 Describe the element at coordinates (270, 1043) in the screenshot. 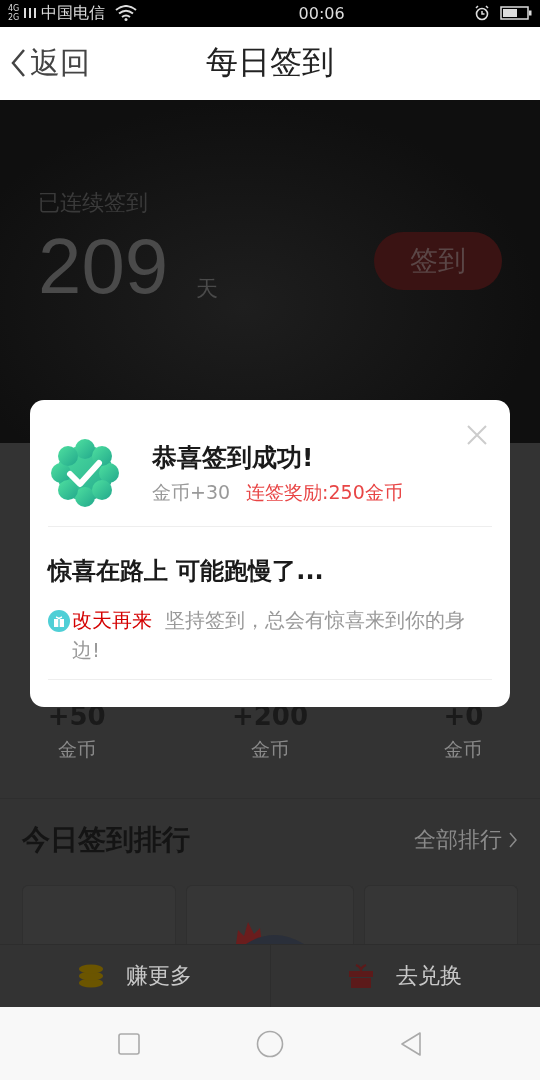

I see `home-icon` at that location.